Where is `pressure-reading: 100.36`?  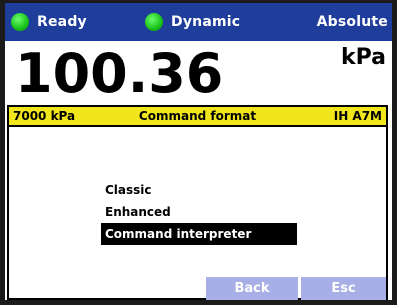 pressure-reading: 100.36 is located at coordinates (119, 73).